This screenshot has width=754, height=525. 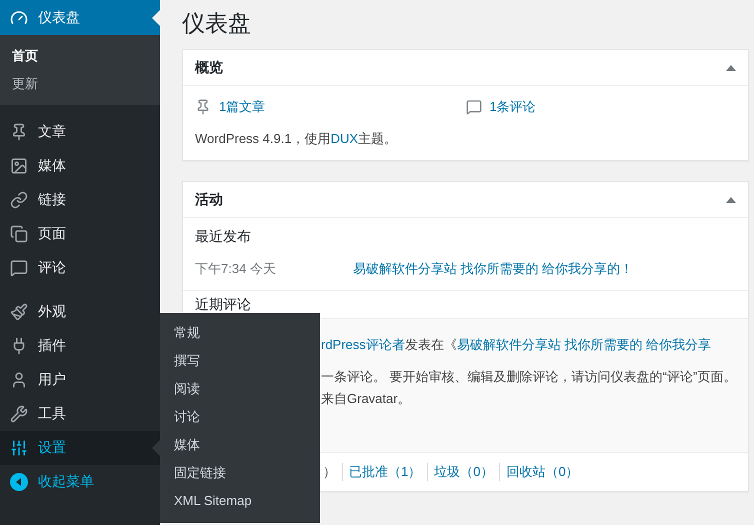 I want to click on comment-meta: rdPress评论者发表在《易破解软件分享站 找你所需要的 给你我分享, so click(x=516, y=345).